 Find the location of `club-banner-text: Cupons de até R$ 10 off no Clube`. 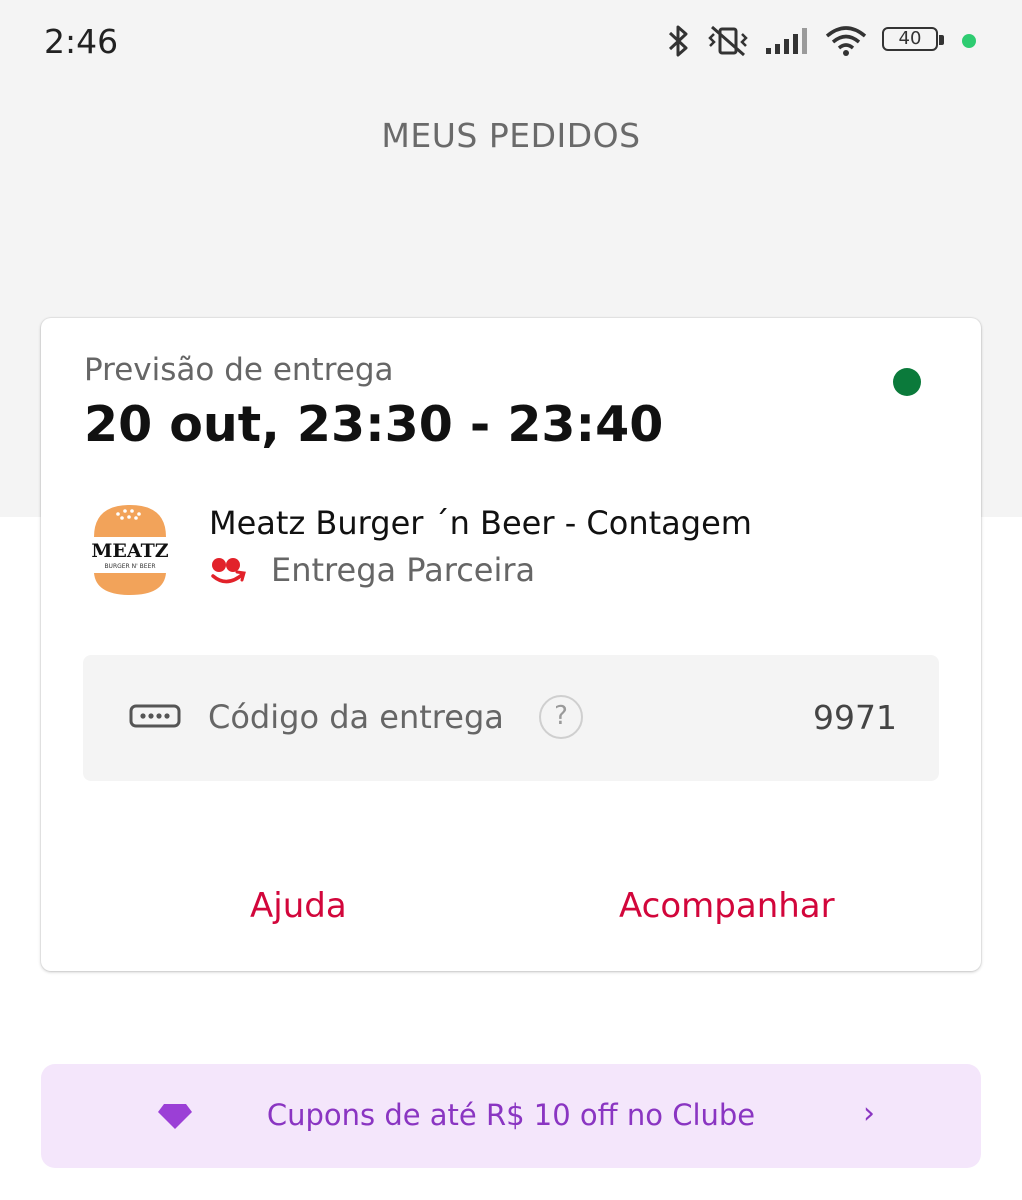

club-banner-text: Cupons de até R$ 10 off no Clube is located at coordinates (511, 1115).